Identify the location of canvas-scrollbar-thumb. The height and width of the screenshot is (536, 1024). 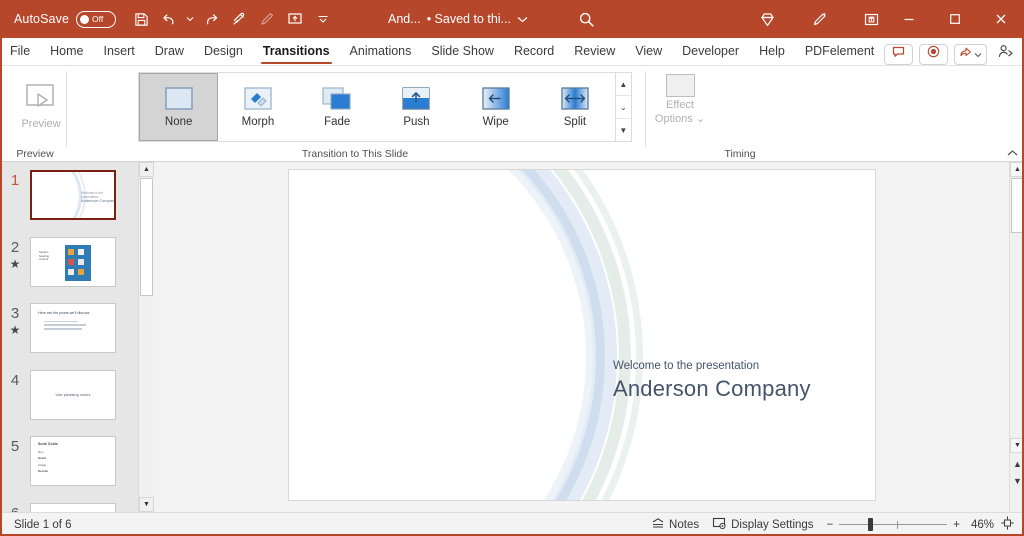
(1017, 205).